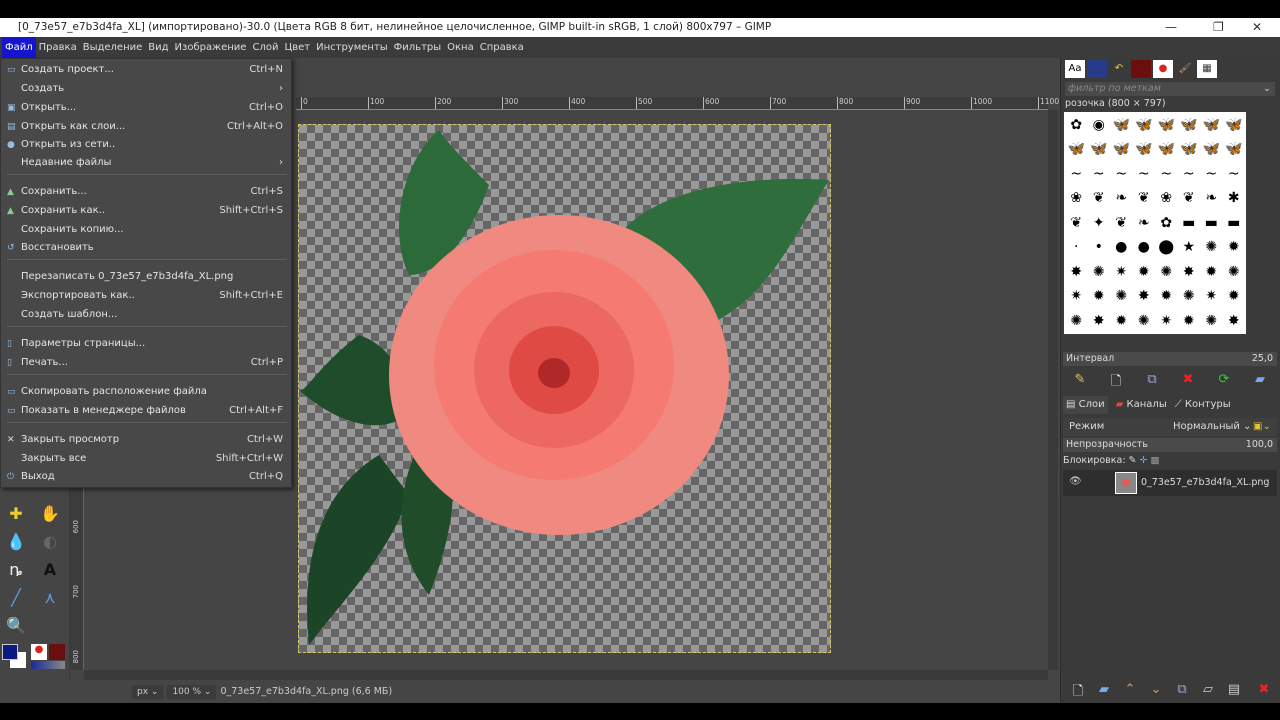 The width and height of the screenshot is (1280, 720). What do you see at coordinates (1075, 481) in the screenshot?
I see `visibility-eye-icon: 👁` at bounding box center [1075, 481].